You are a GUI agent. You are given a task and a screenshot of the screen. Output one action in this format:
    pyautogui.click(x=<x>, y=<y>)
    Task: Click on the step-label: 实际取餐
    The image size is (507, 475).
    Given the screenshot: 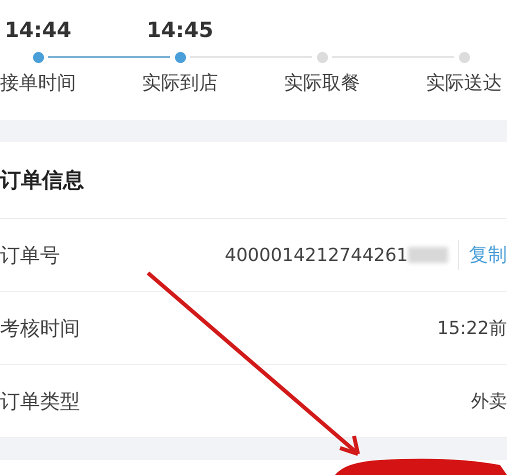 What is the action you would take?
    pyautogui.click(x=322, y=83)
    